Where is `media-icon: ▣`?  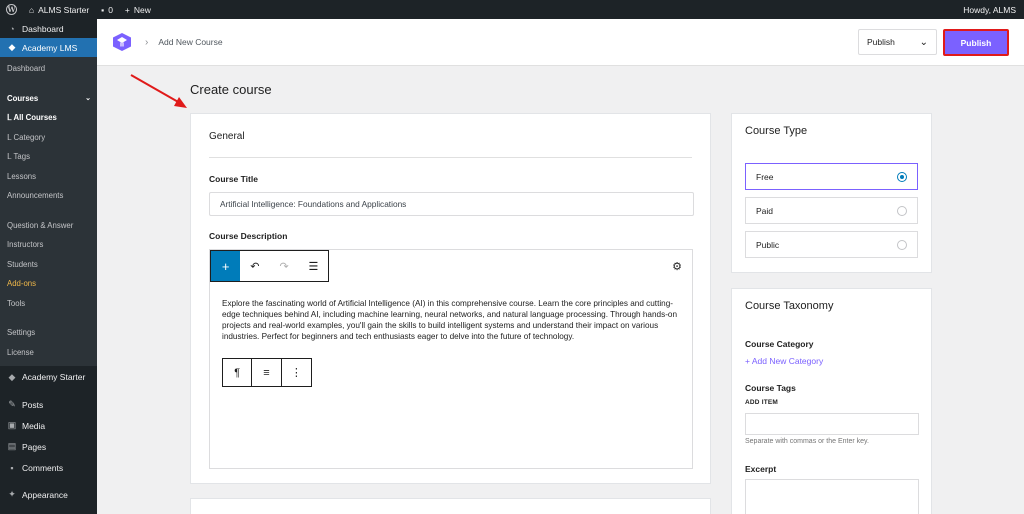 media-icon: ▣ is located at coordinates (12, 425).